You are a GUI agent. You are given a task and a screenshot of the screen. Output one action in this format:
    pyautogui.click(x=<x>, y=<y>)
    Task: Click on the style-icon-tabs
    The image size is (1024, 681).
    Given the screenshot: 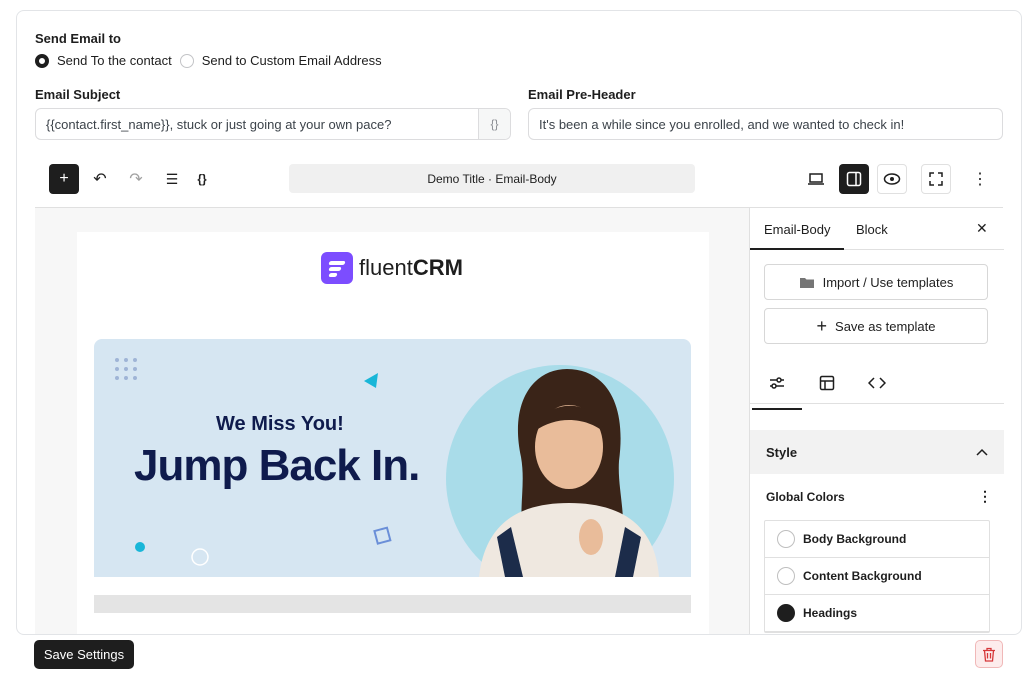 What is the action you would take?
    pyautogui.click(x=877, y=385)
    